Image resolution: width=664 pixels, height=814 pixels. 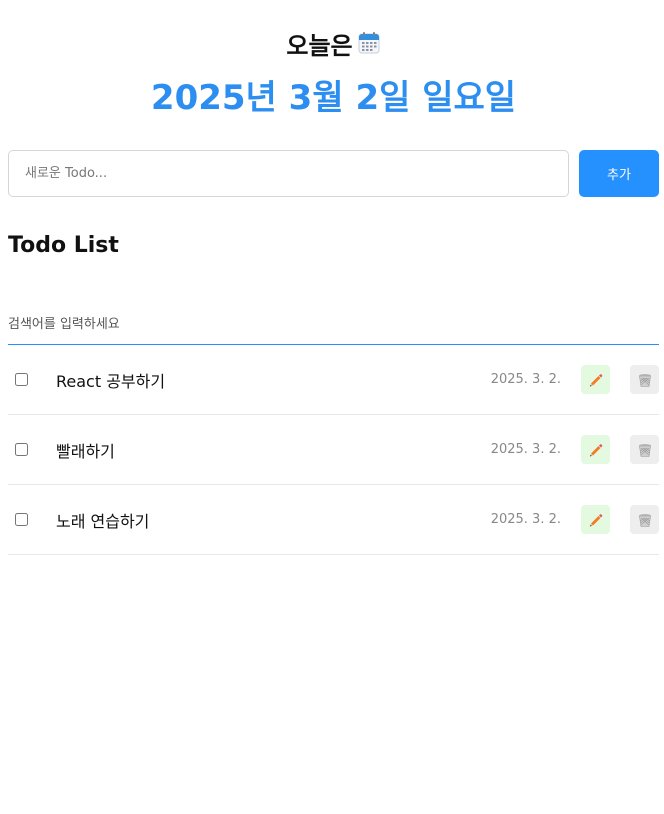 What do you see at coordinates (333, 520) in the screenshot?
I see `todo-item: 노래 연습하기 2025. 3. 2.` at bounding box center [333, 520].